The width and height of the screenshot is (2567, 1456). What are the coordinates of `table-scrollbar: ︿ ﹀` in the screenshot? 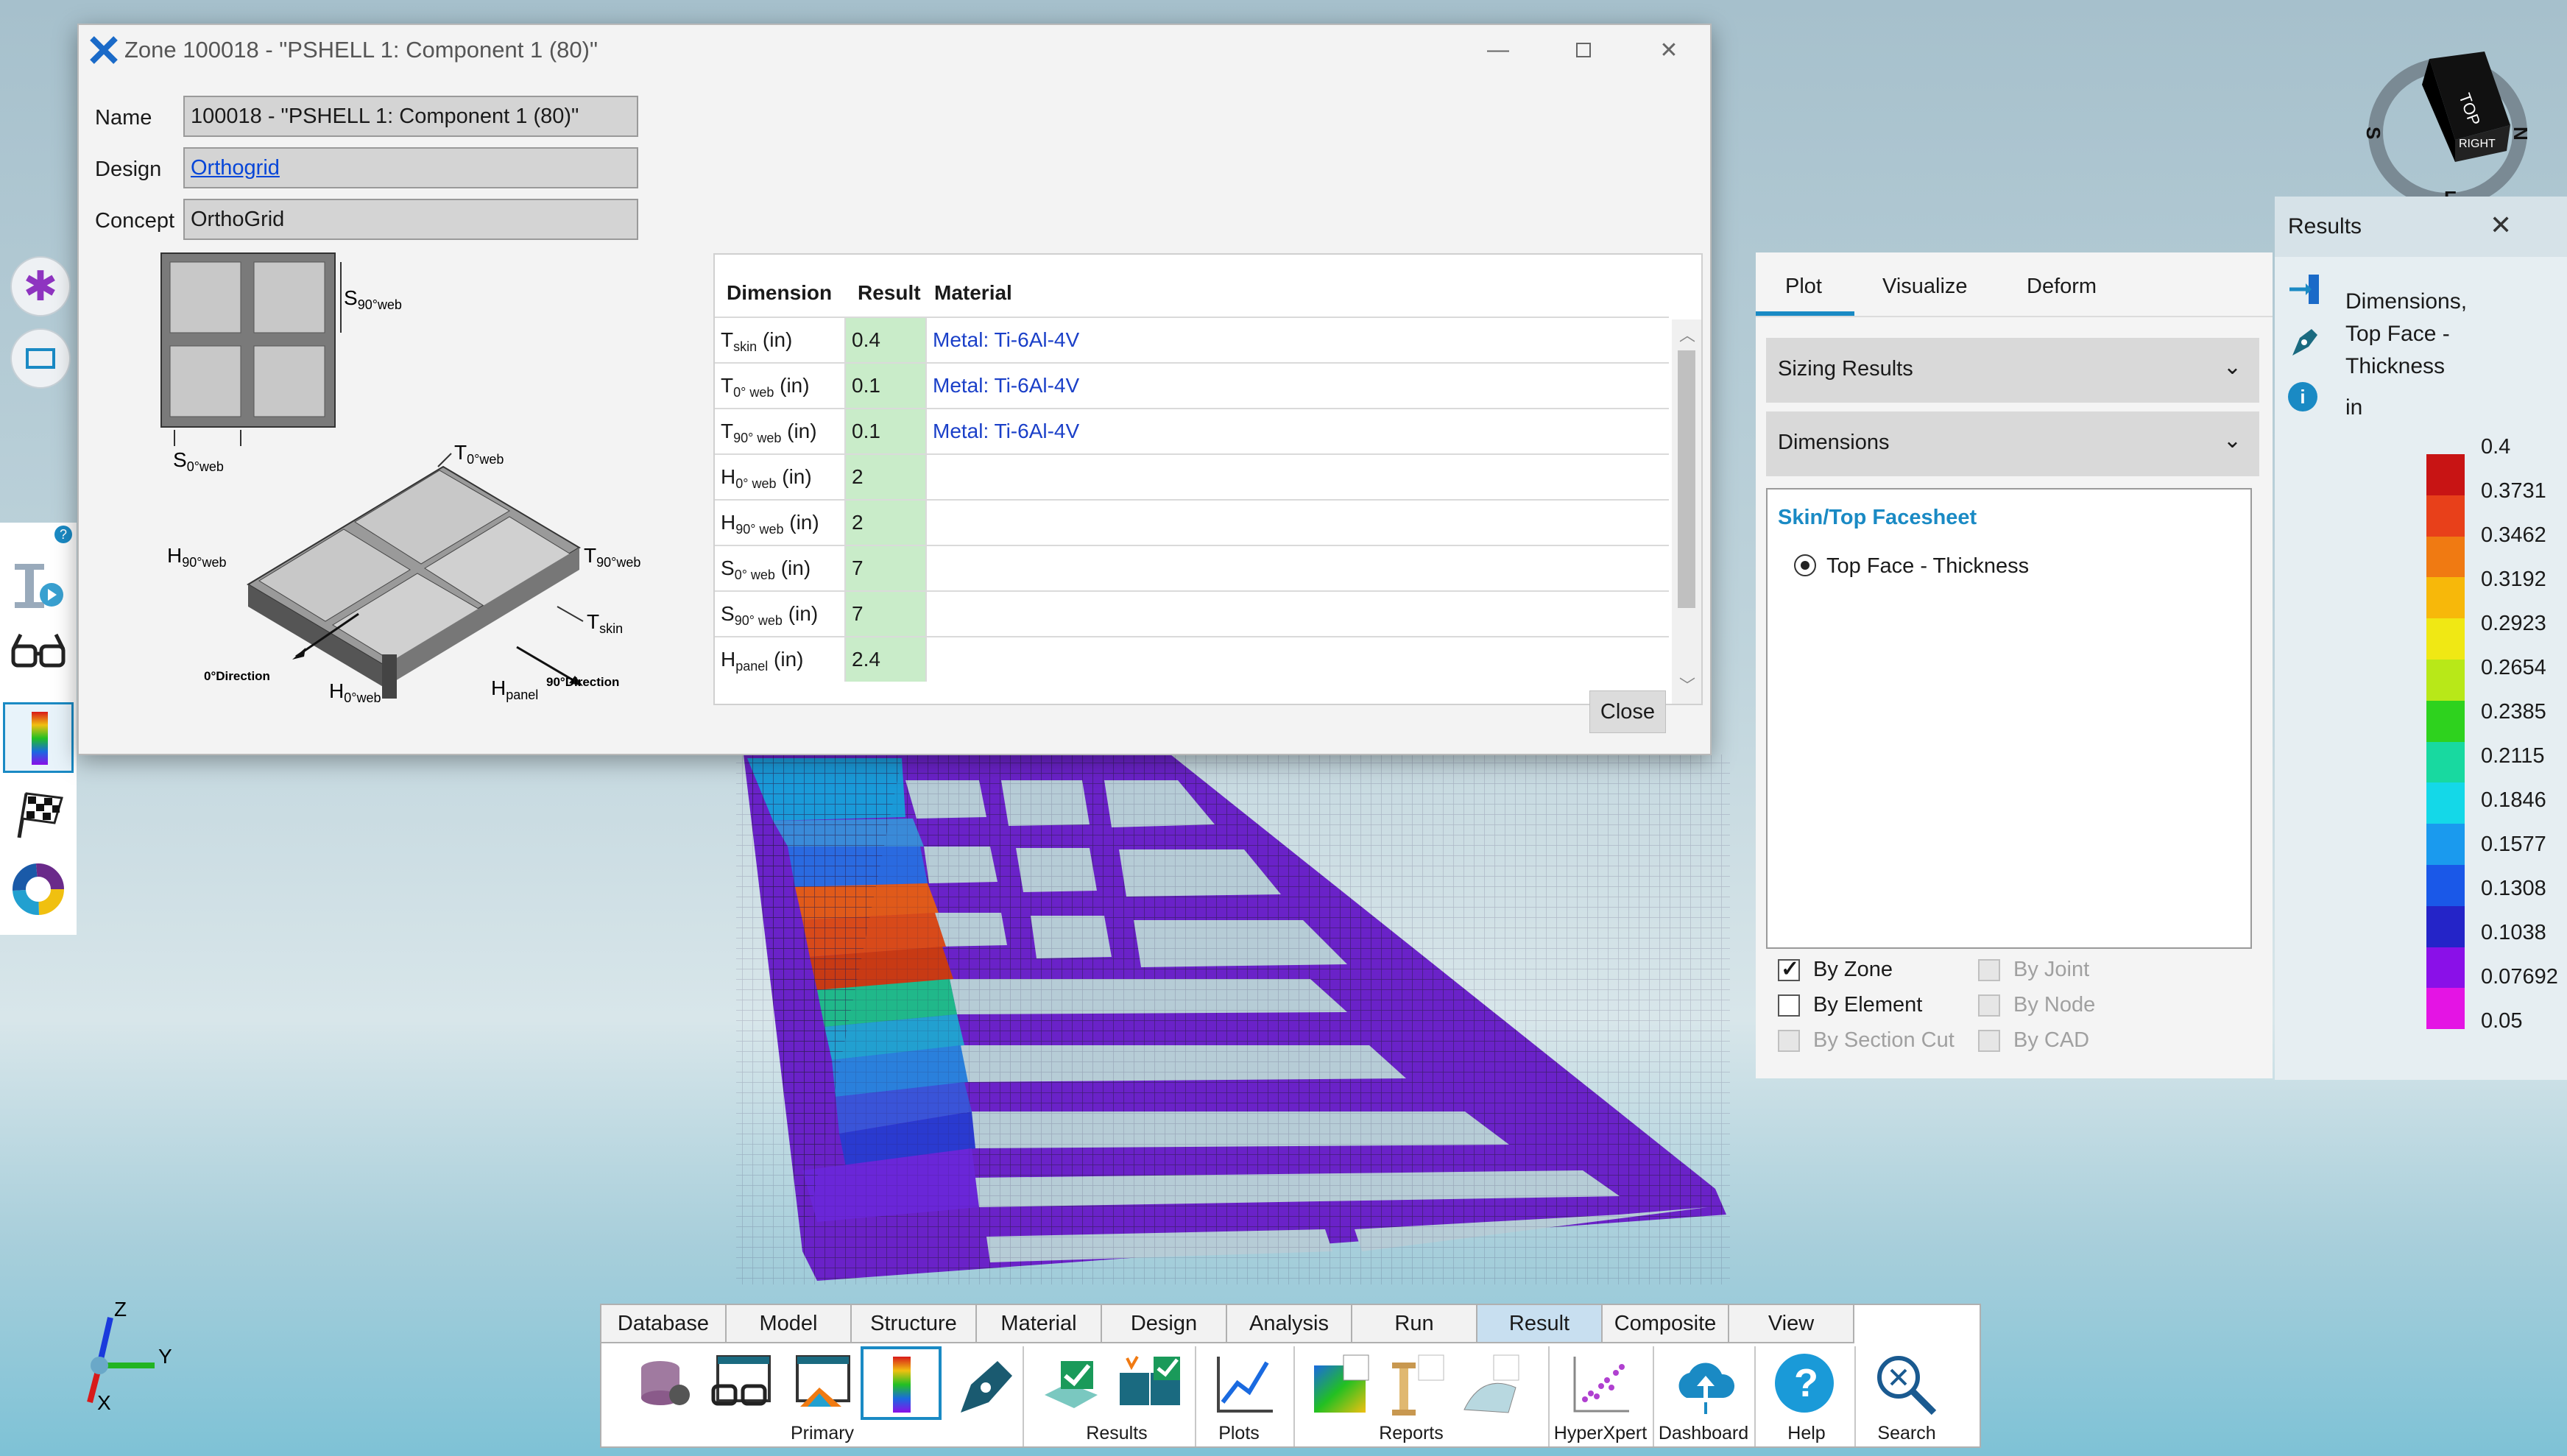 It's located at (1686, 511).